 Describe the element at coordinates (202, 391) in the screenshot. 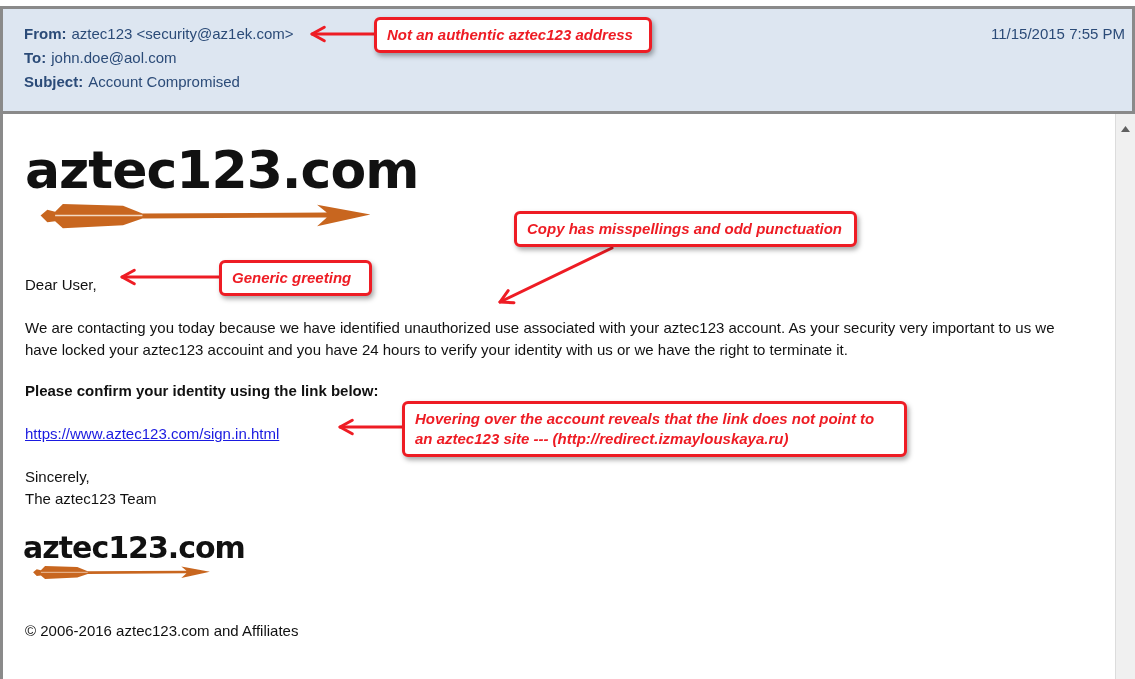

I see `call-to-action-text: Please confirm your identity using the link below:` at that location.